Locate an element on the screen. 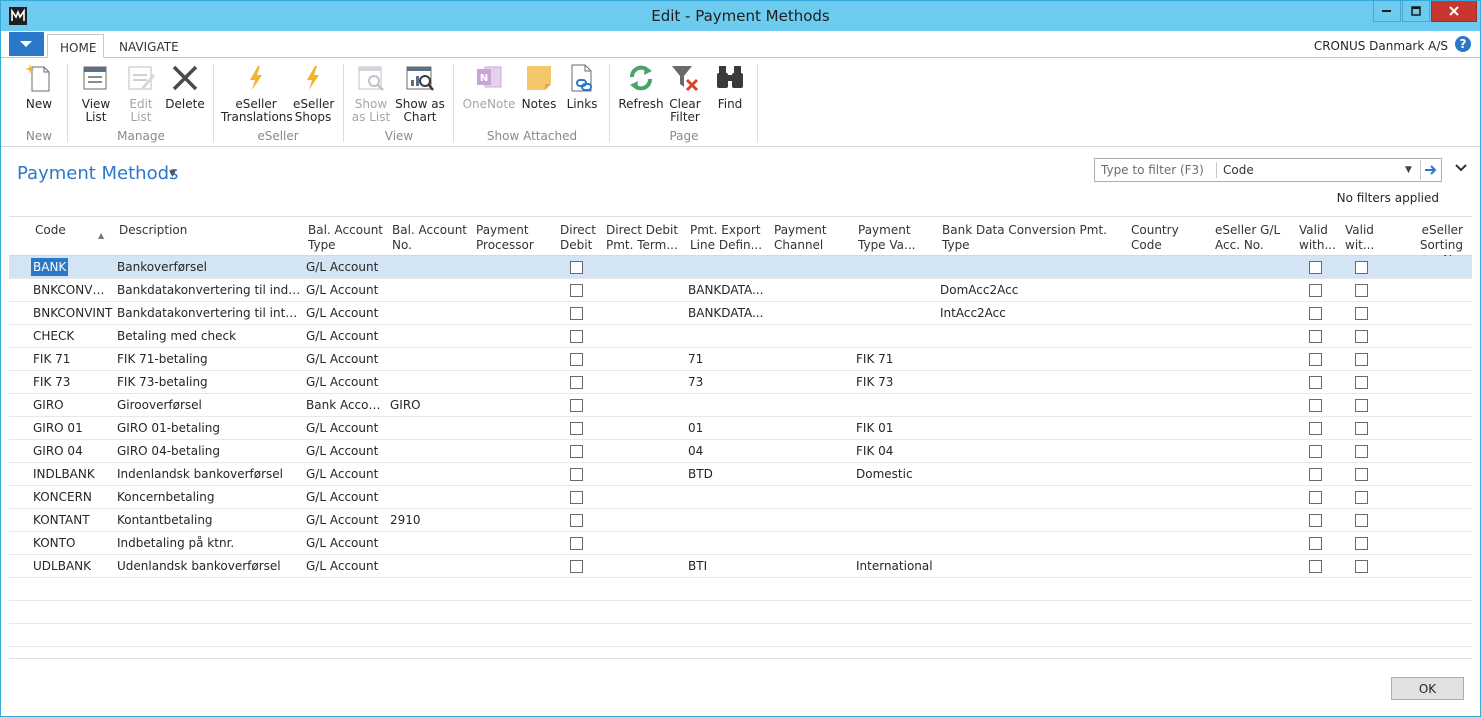 This screenshot has width=1481, height=717. tab-home: HOME is located at coordinates (75, 46).